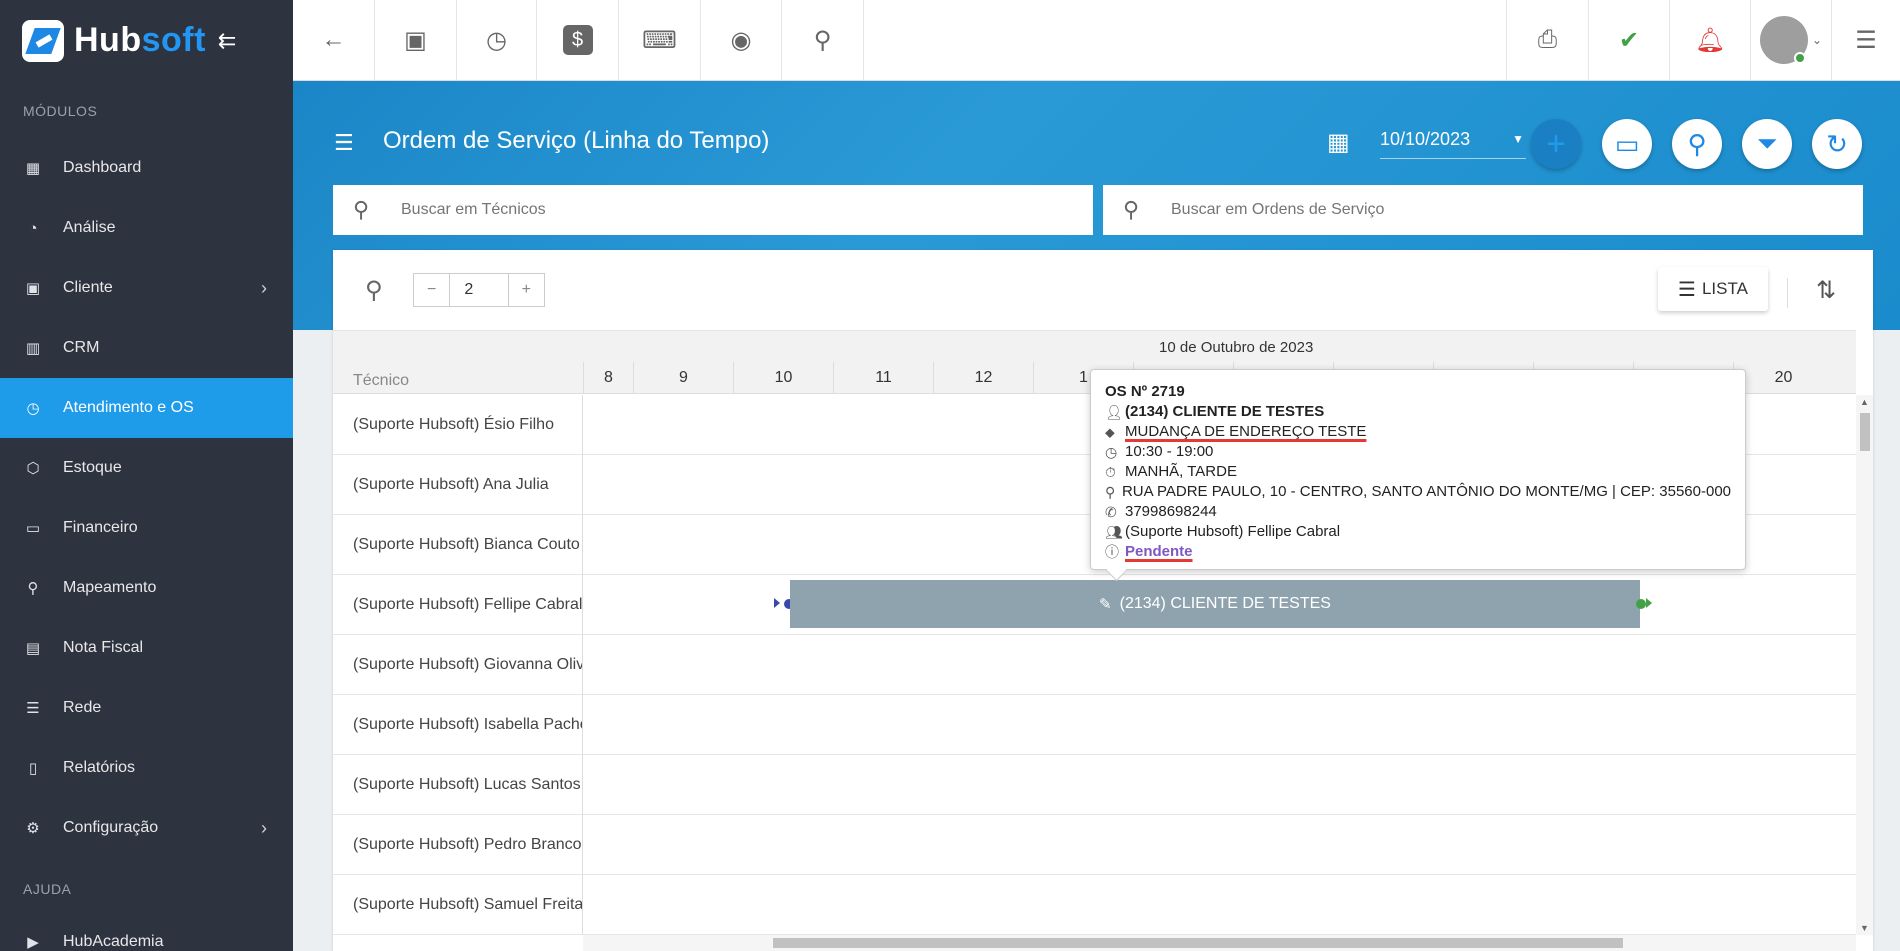 Image resolution: width=1900 pixels, height=951 pixels. I want to click on zoom-value: 2, so click(479, 290).